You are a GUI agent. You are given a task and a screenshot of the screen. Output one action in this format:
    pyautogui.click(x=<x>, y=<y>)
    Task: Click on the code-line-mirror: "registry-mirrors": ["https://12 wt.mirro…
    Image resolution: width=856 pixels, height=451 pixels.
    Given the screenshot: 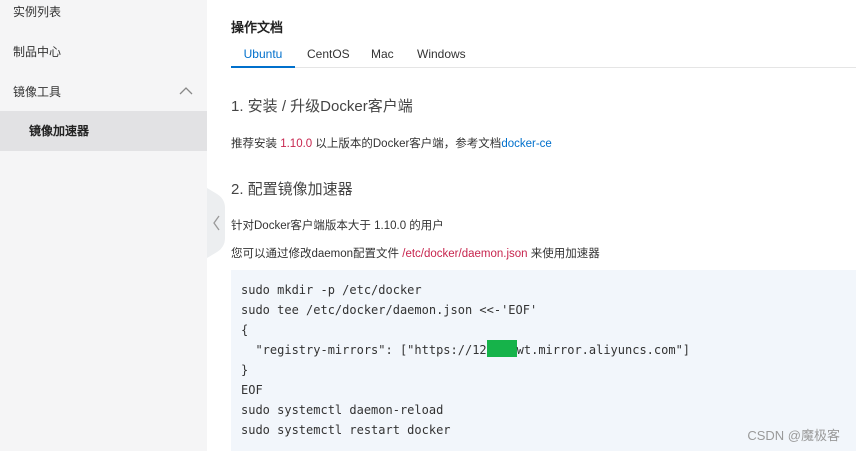 What is the action you would take?
    pyautogui.click(x=548, y=350)
    